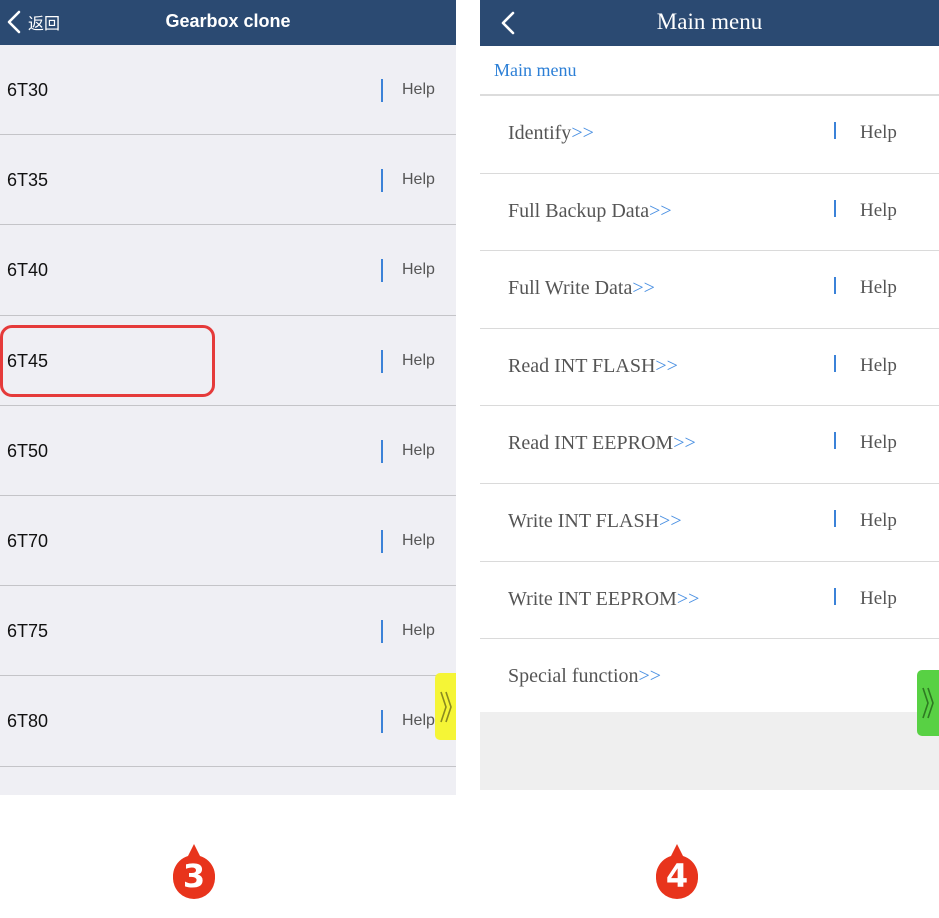 This screenshot has height=918, width=939. Describe the element at coordinates (228, 631) in the screenshot. I see `list-item-6t75: 6T75 Help` at that location.